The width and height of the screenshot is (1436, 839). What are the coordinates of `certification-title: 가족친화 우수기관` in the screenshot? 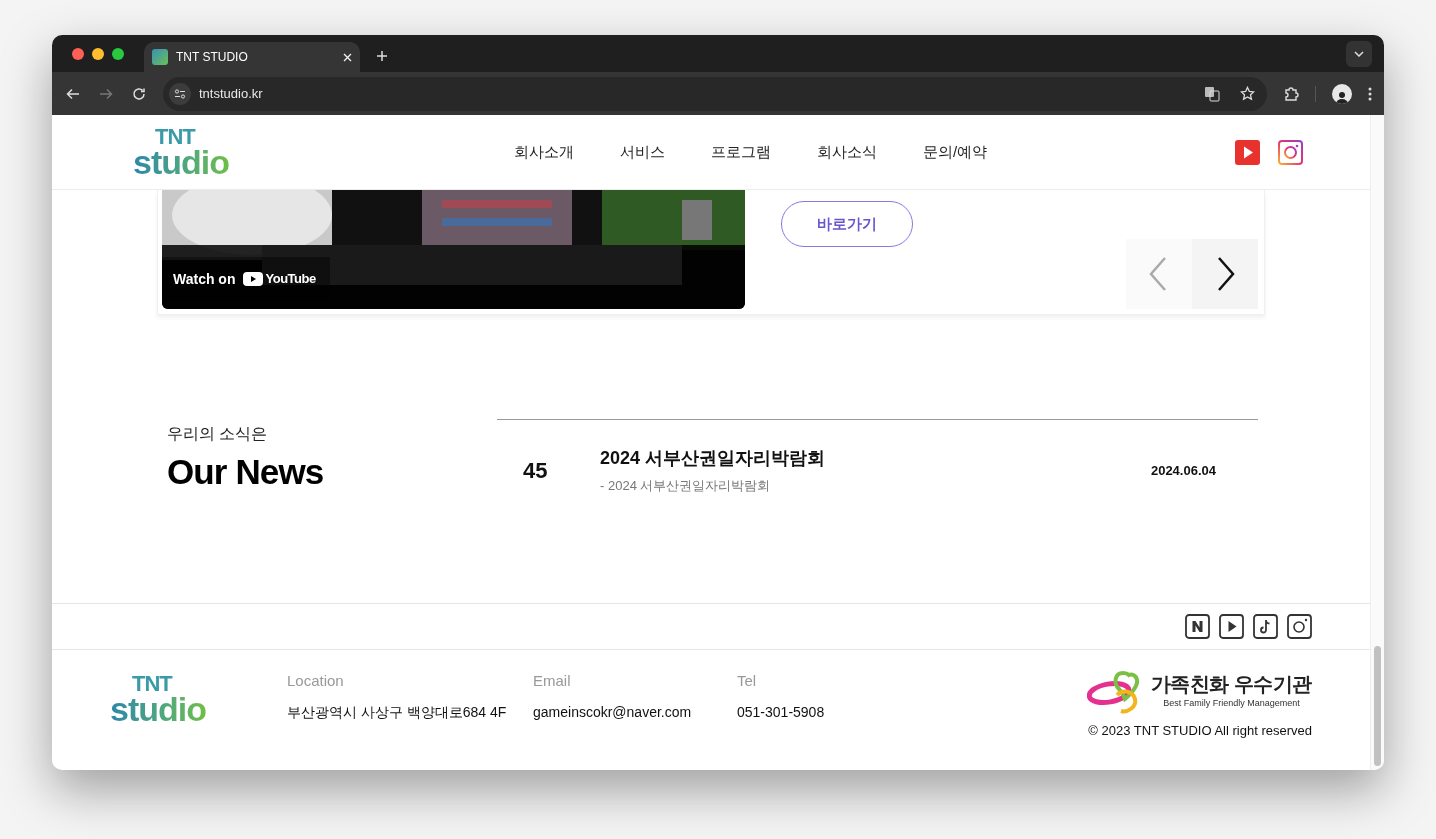 It's located at (1231, 683).